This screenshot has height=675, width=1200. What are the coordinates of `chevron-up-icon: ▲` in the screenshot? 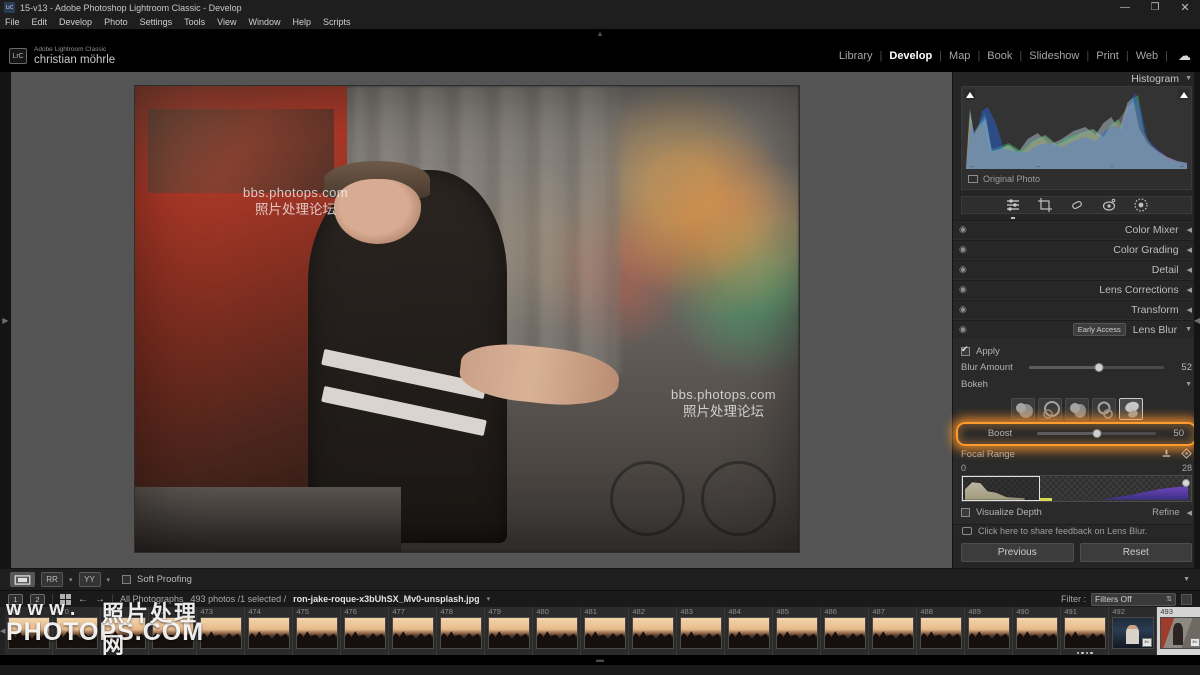 It's located at (600, 34).